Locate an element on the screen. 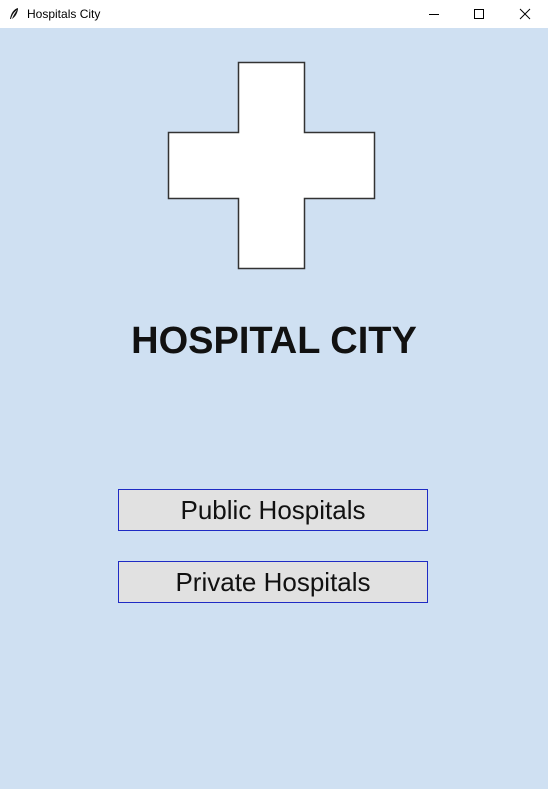 The image size is (548, 789). minimize-icon is located at coordinates (434, 14).